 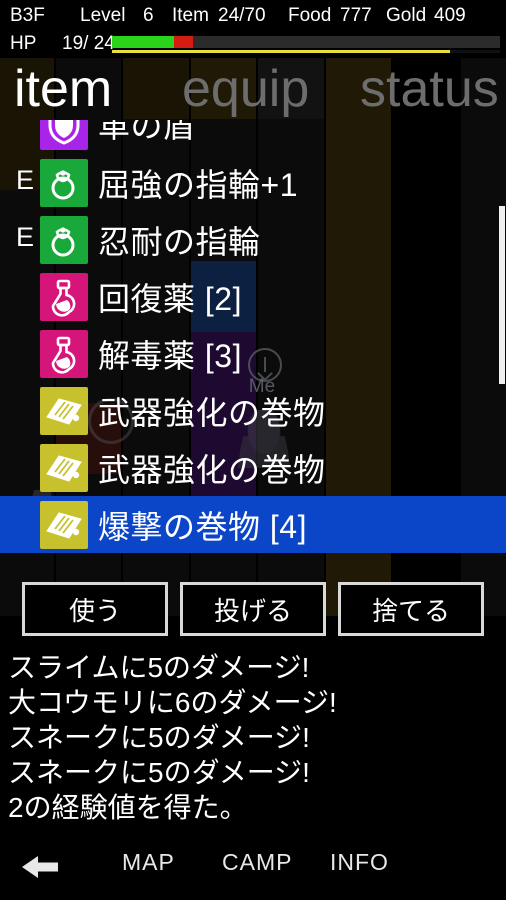 What do you see at coordinates (242, 15) in the screenshot?
I see `item-count-value: 24/70` at bounding box center [242, 15].